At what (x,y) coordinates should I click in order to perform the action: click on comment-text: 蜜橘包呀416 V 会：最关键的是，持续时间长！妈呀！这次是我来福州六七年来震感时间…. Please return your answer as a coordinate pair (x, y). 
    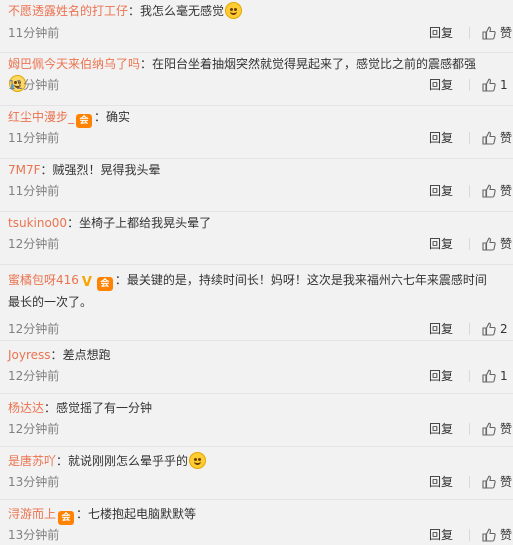
    Looking at the image, I should click on (250, 291).